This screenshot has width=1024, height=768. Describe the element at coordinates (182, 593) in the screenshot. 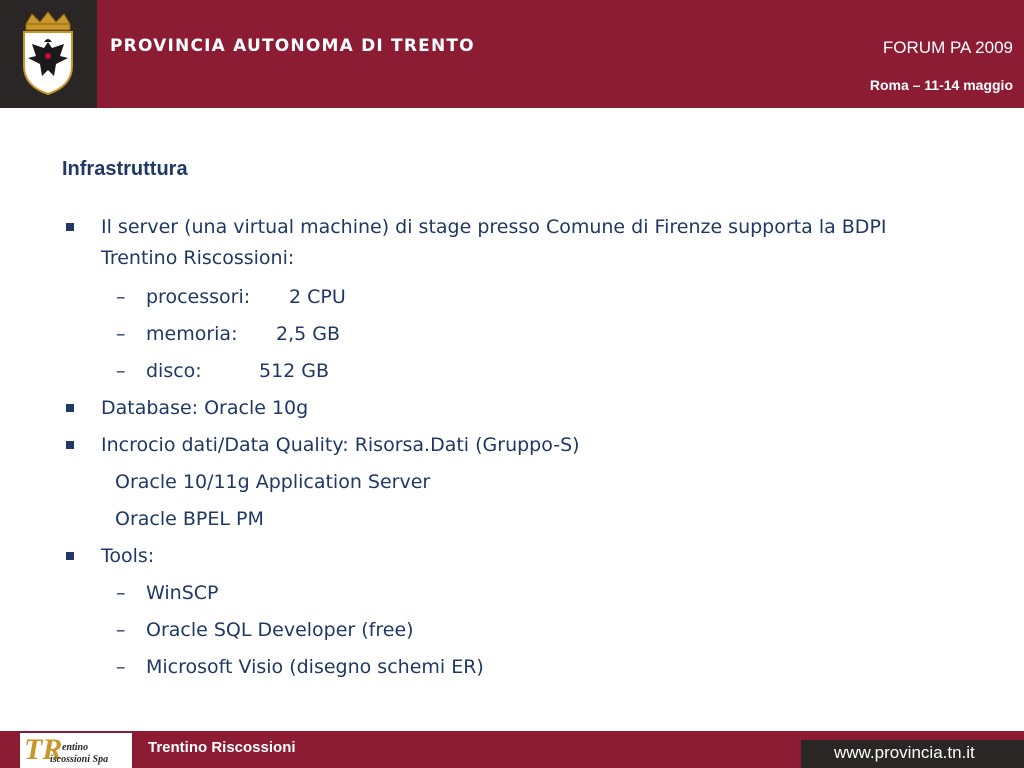

I see `tool-winscp: WinSCP` at that location.